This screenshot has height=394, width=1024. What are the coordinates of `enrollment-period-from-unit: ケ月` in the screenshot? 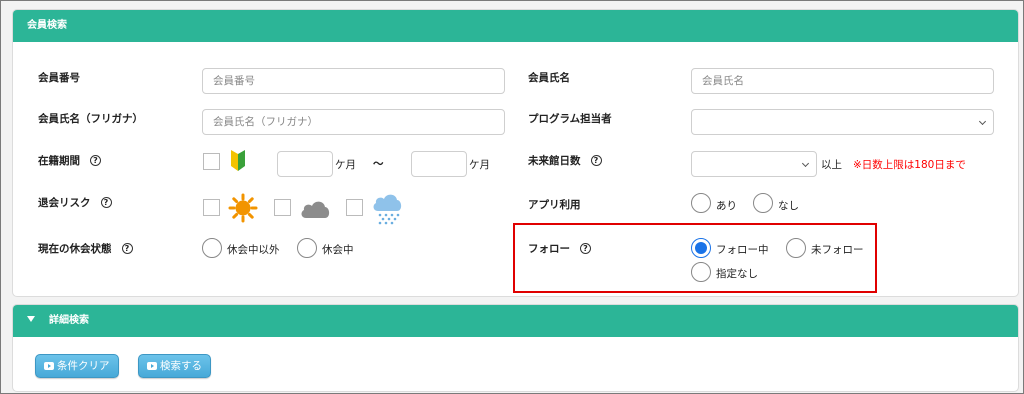 It's located at (345, 165).